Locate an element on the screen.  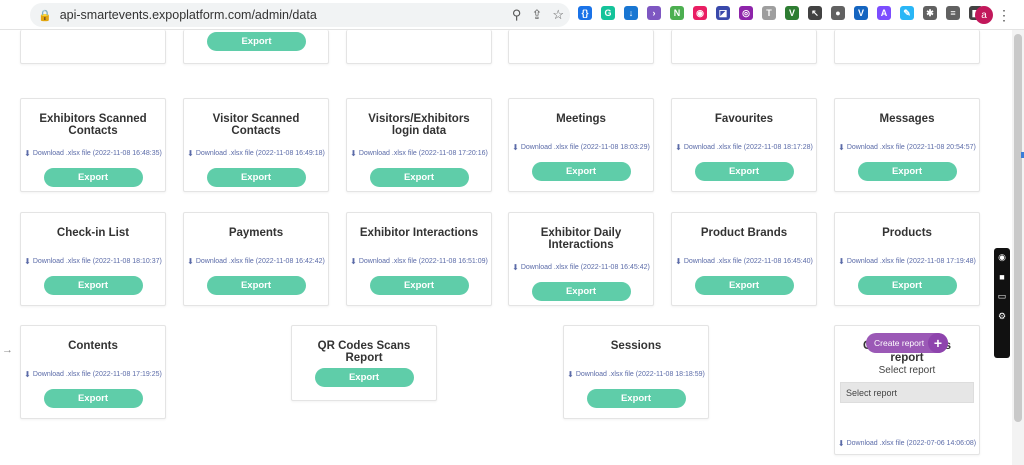
expand-arrow-icon: → is located at coordinates (7, 350).